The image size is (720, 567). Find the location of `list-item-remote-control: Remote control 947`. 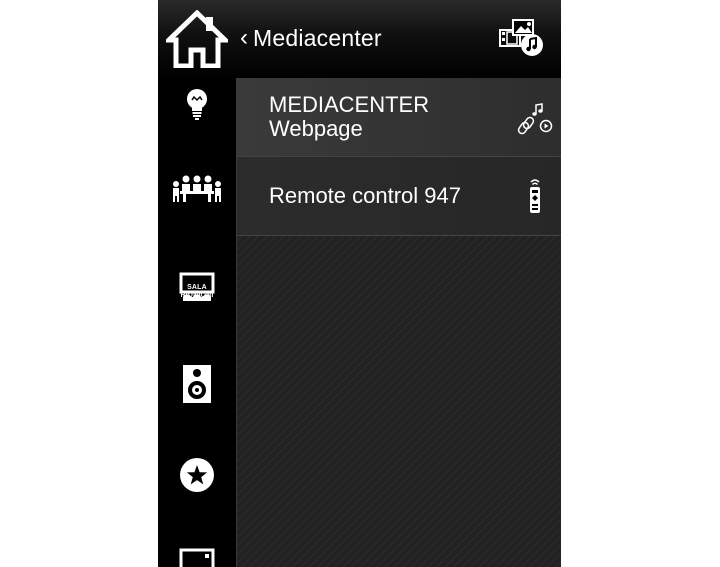

list-item-remote-control: Remote control 947 is located at coordinates (399, 196).